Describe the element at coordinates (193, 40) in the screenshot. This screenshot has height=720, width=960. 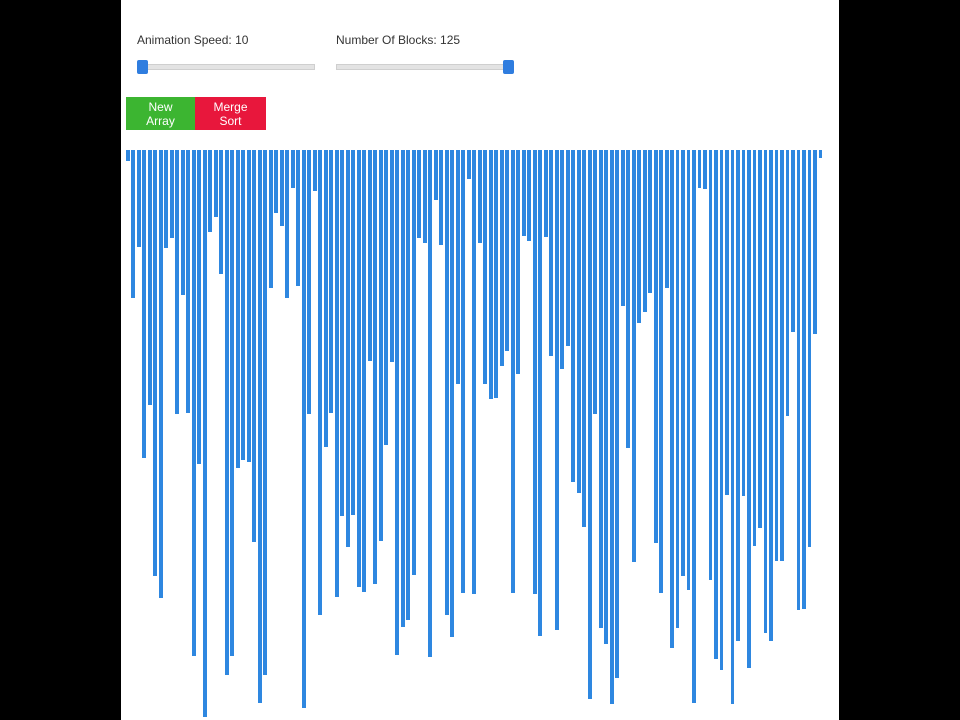
I see `animation-speed-label: Animation Speed: 10` at that location.